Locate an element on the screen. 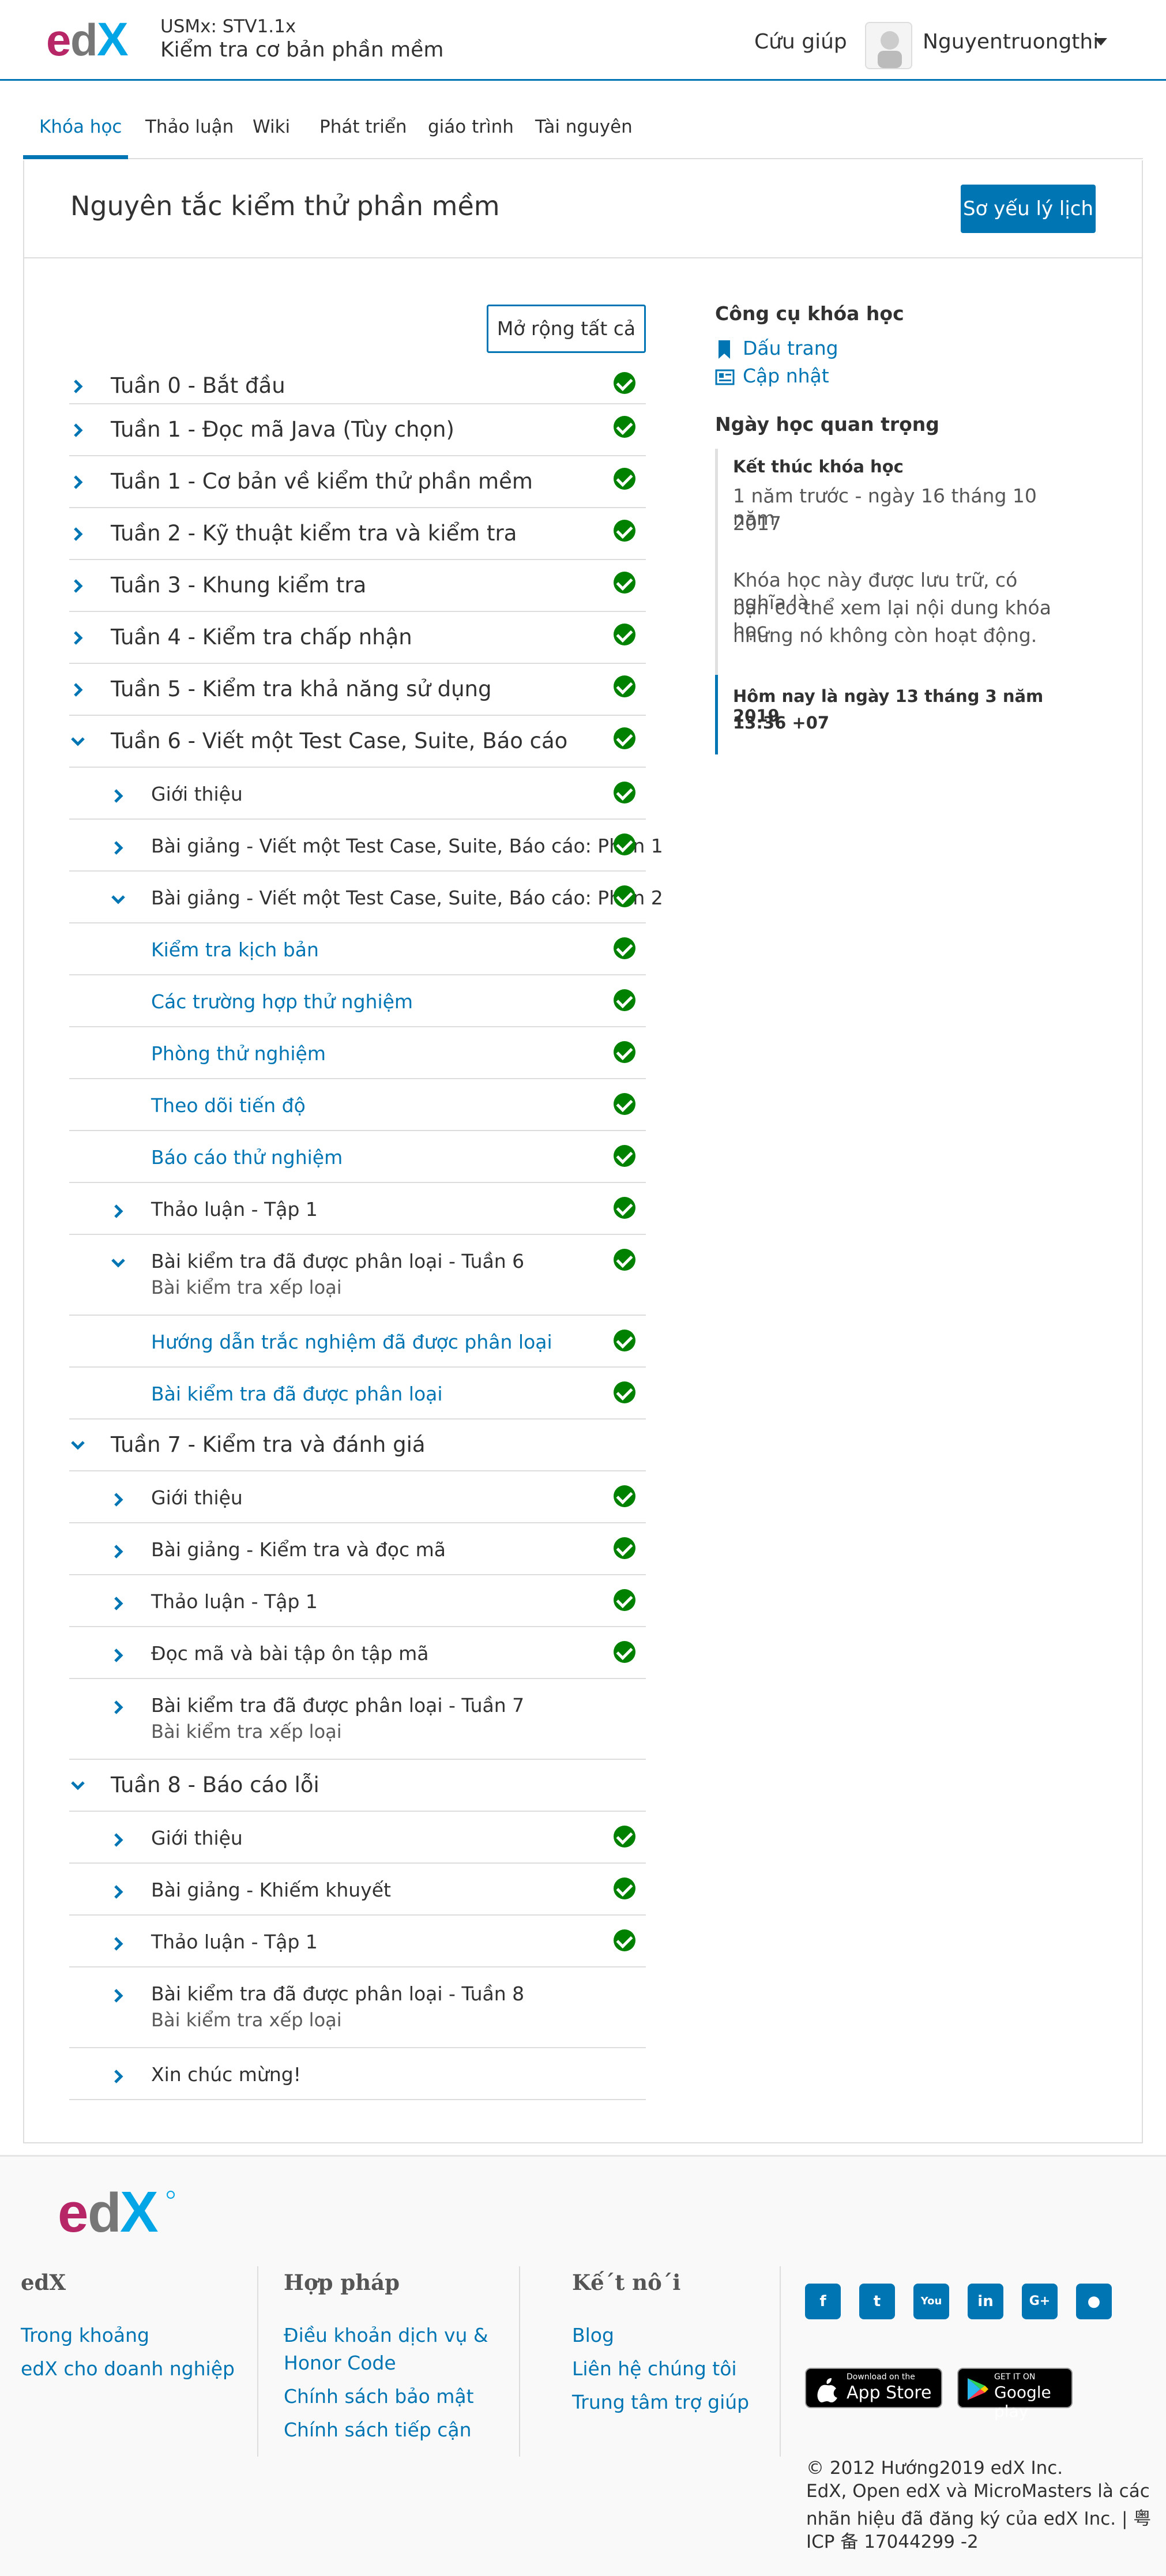 The image size is (1166, 2576). footer-help-center-link: Trung tâm trợ giúp is located at coordinates (660, 2402).